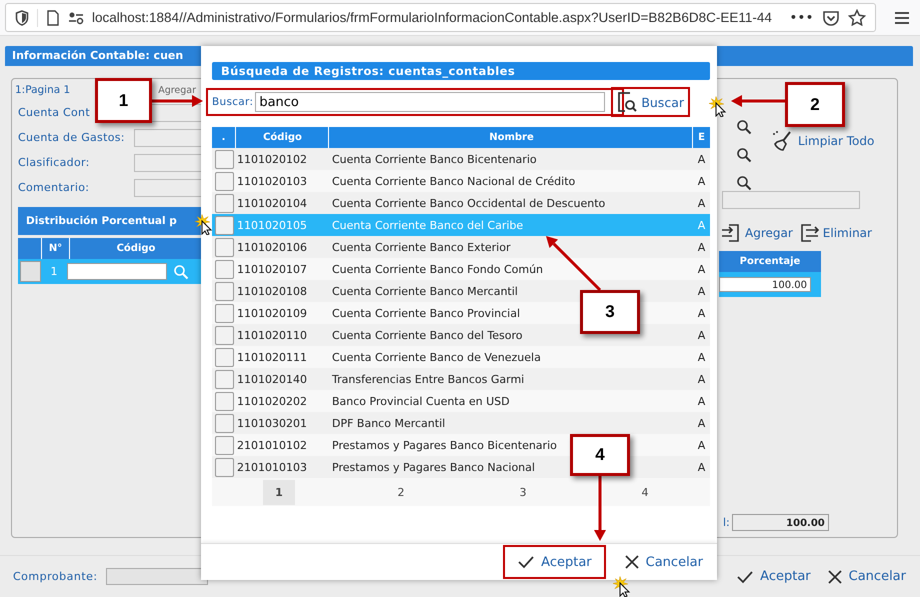 The image size is (920, 597). I want to click on tab: Agregar, so click(177, 90).